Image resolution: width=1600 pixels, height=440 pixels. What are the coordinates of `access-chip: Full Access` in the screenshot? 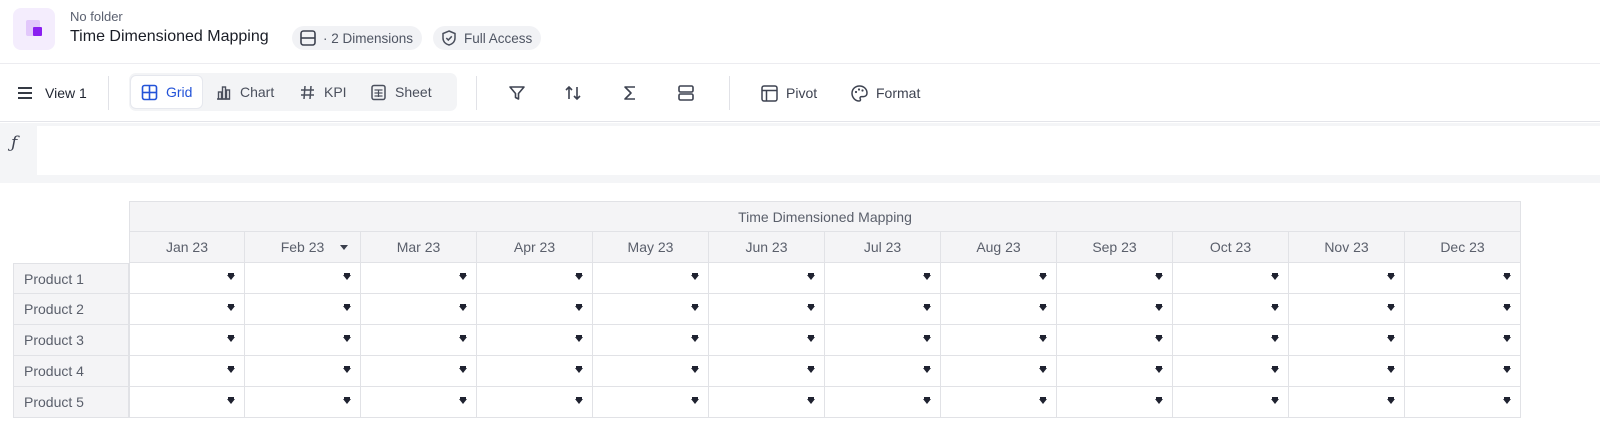 It's located at (487, 38).